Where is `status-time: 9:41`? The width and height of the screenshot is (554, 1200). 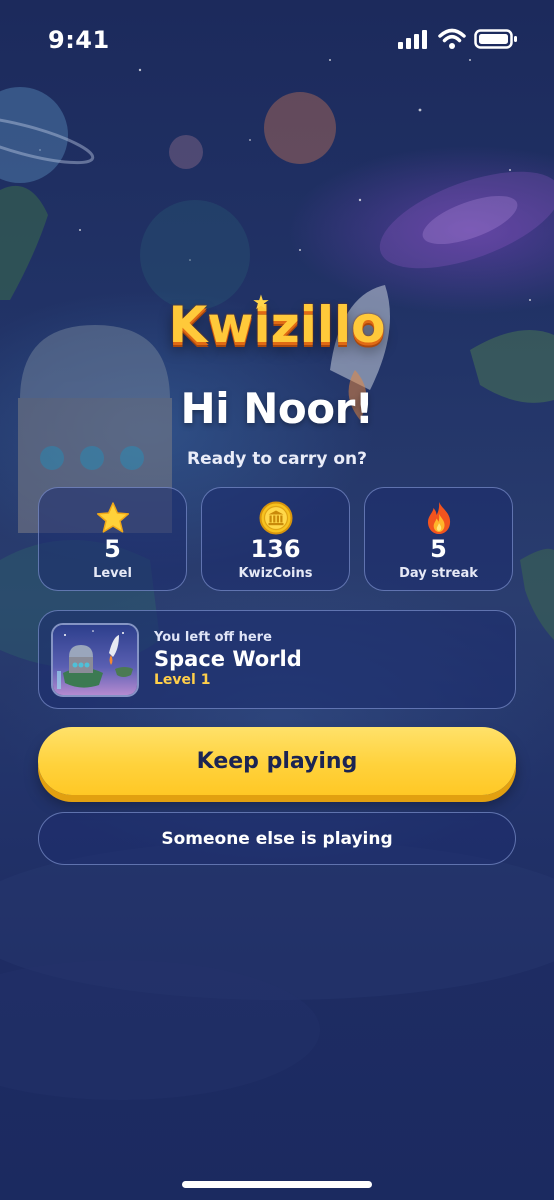
status-time: 9:41 is located at coordinates (79, 40).